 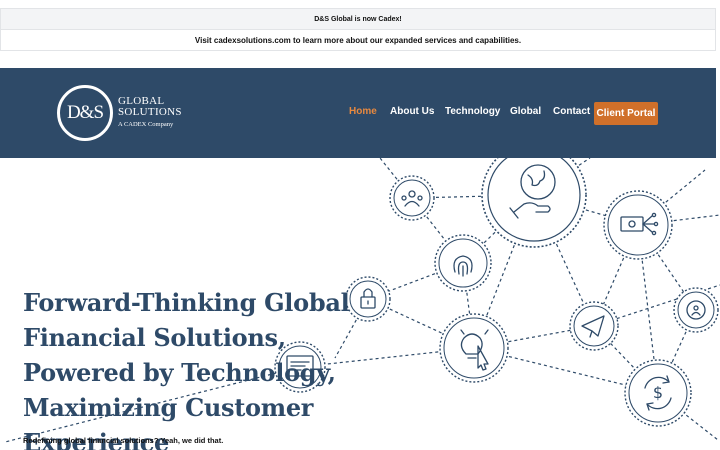 What do you see at coordinates (412, 111) in the screenshot?
I see `nav-about-us: About Us` at bounding box center [412, 111].